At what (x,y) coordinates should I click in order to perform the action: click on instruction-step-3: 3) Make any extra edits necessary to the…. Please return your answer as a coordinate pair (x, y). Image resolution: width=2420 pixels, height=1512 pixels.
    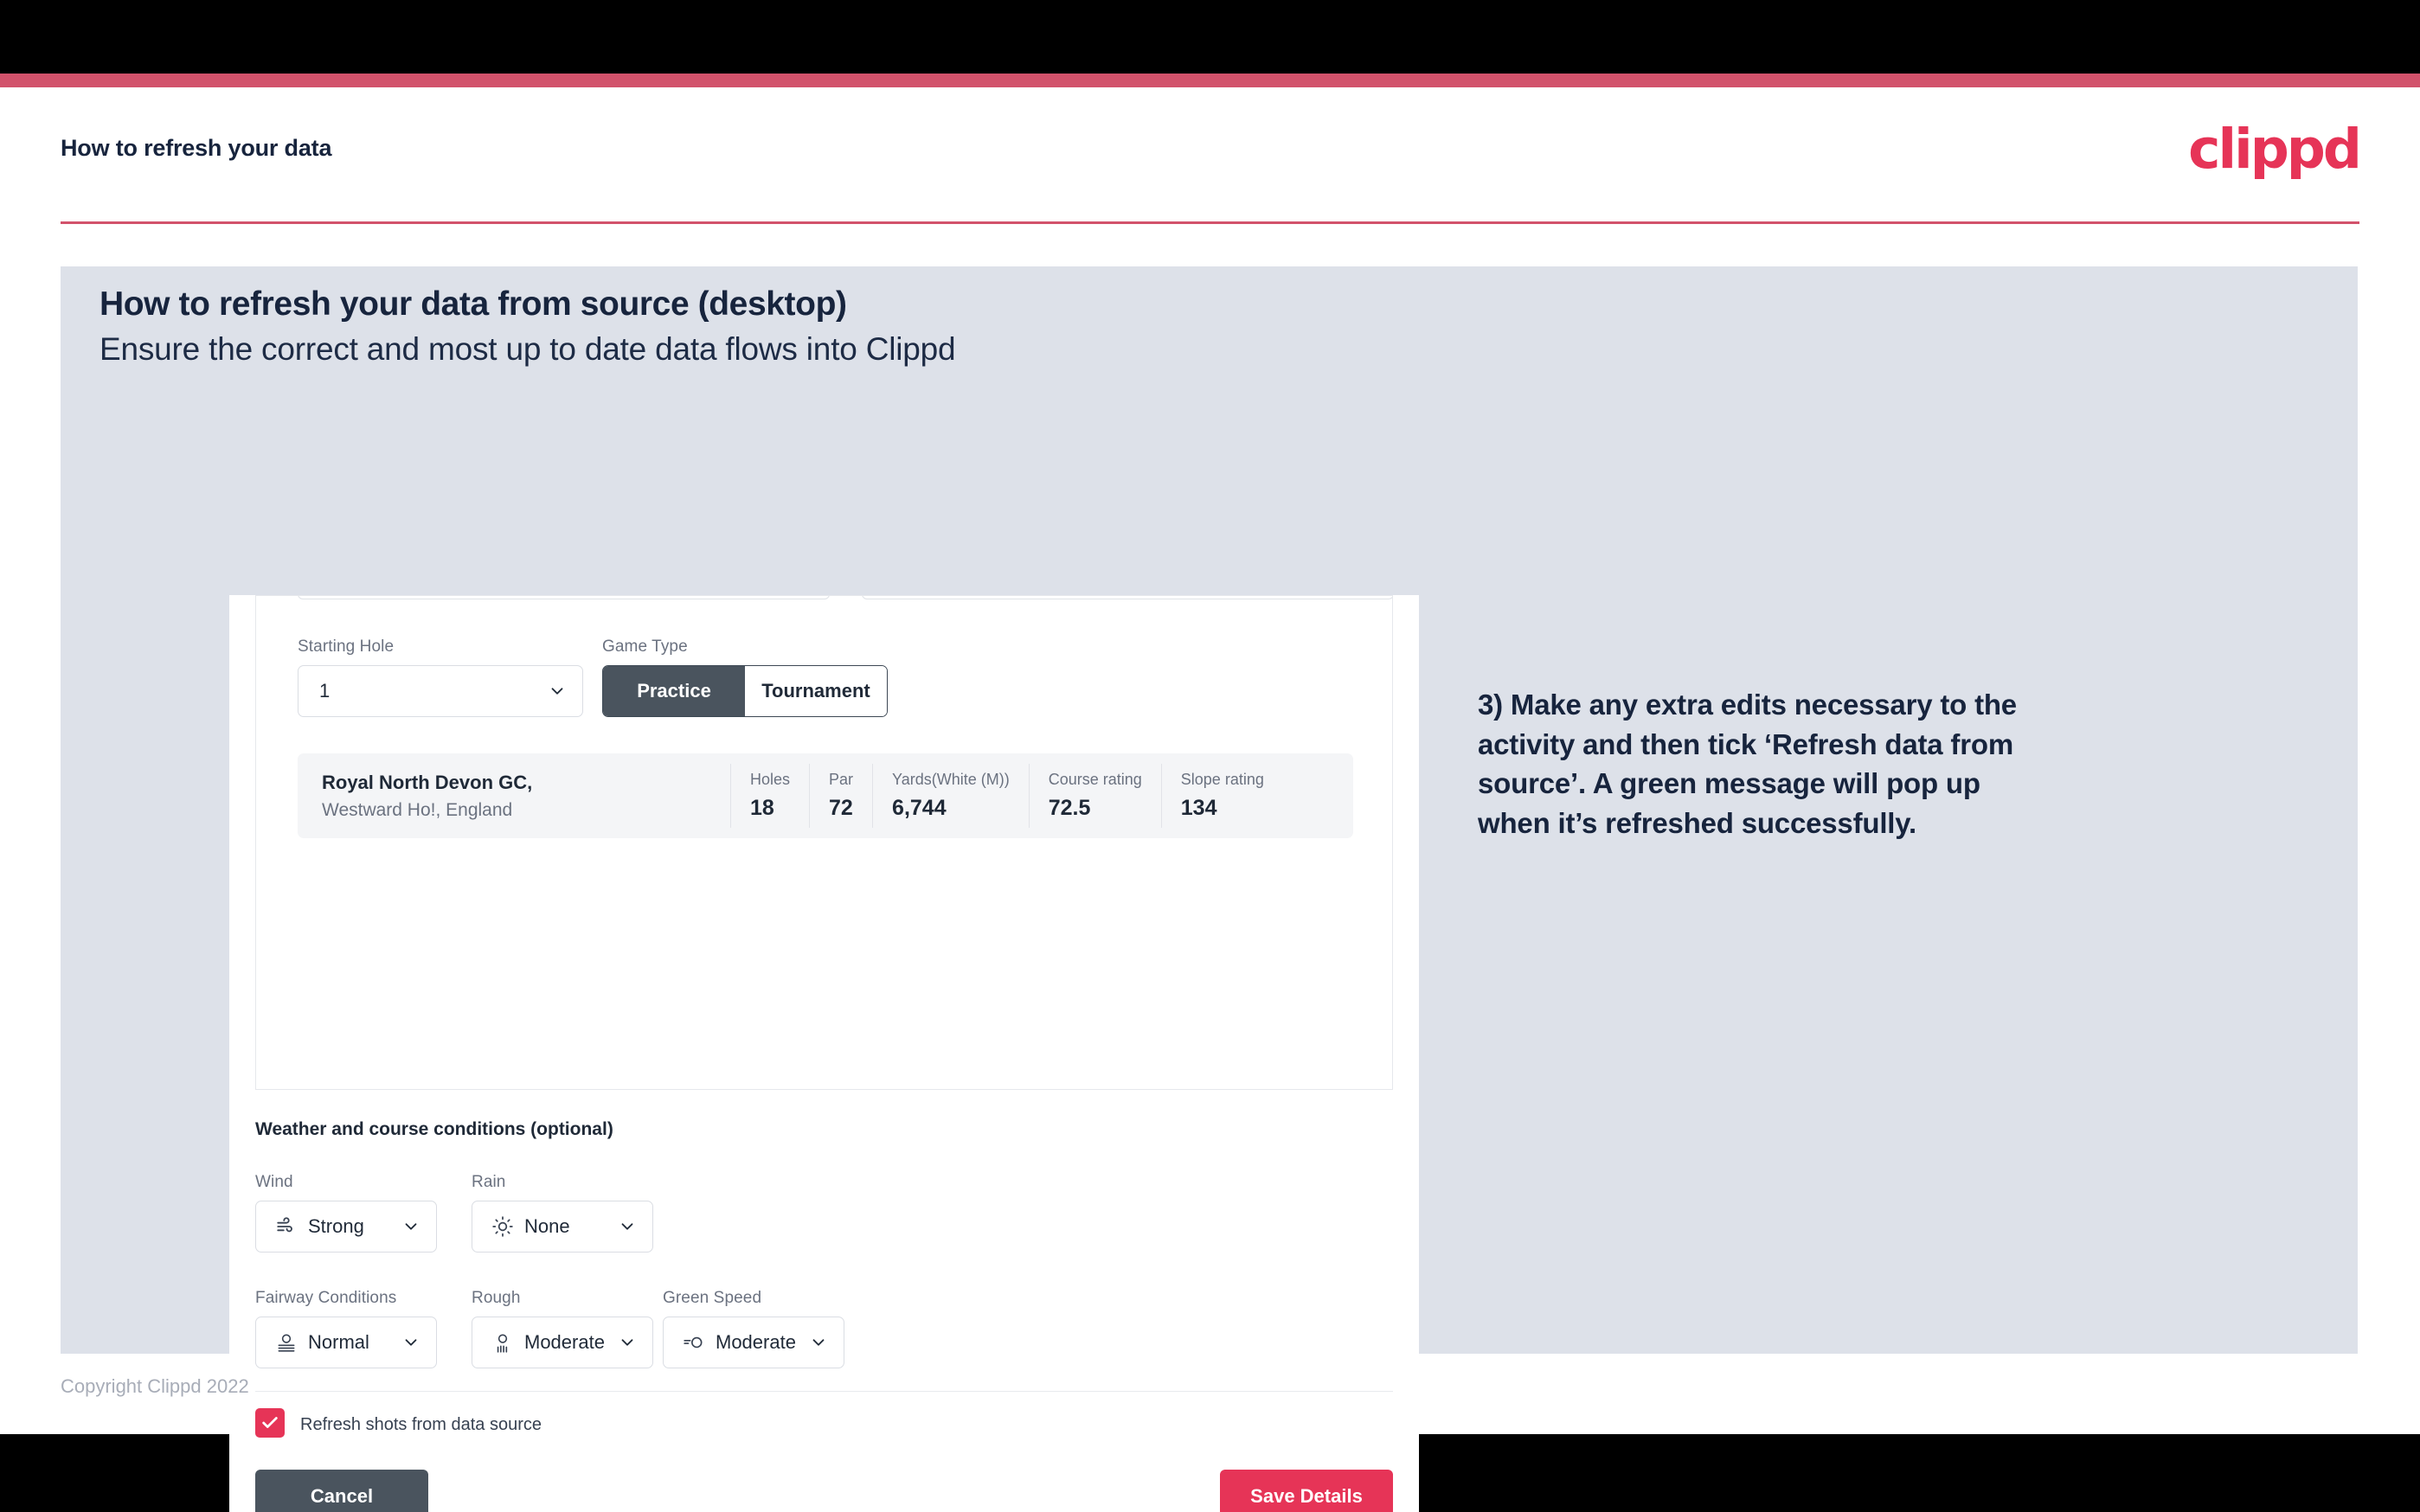
    Looking at the image, I should click on (1747, 764).